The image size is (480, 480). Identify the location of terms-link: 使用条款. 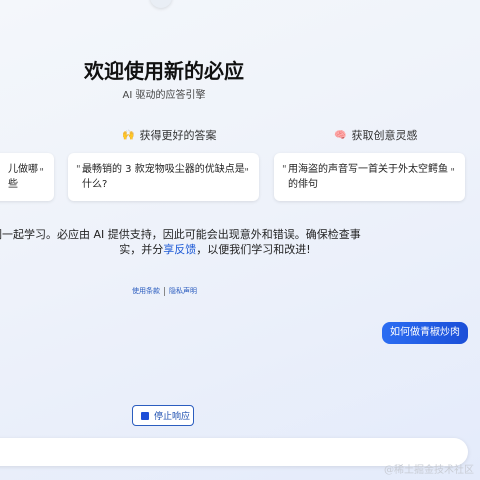
(146, 291).